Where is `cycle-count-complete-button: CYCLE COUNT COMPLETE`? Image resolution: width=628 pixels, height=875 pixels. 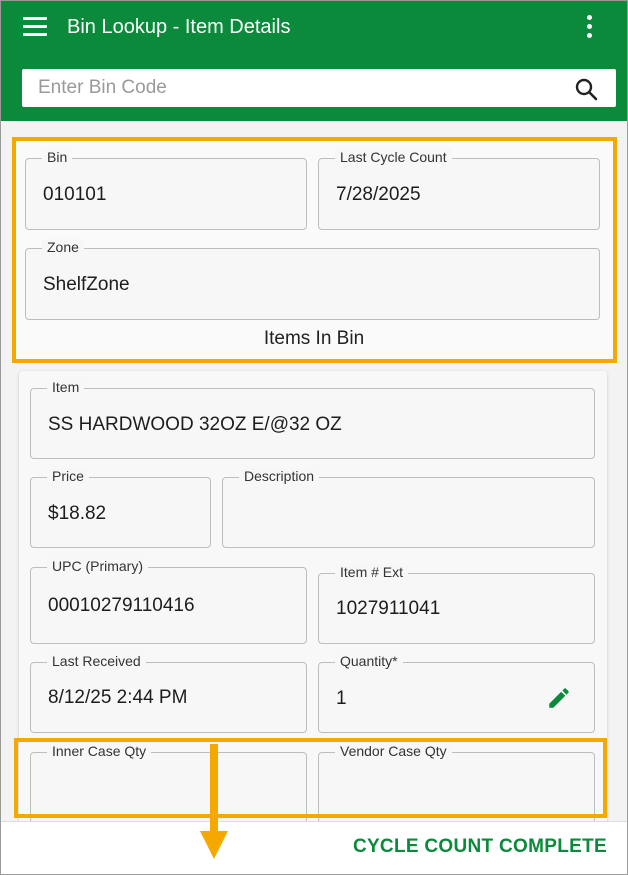
cycle-count-complete-button: CYCLE COUNT COMPLETE is located at coordinates (480, 847).